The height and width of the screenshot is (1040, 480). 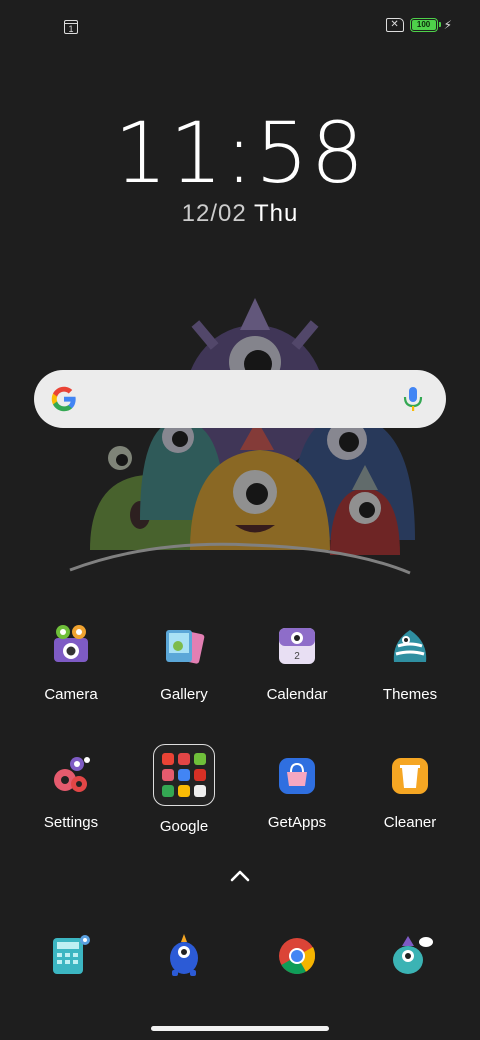 I want to click on calendar-icon: 2, so click(x=297, y=648).